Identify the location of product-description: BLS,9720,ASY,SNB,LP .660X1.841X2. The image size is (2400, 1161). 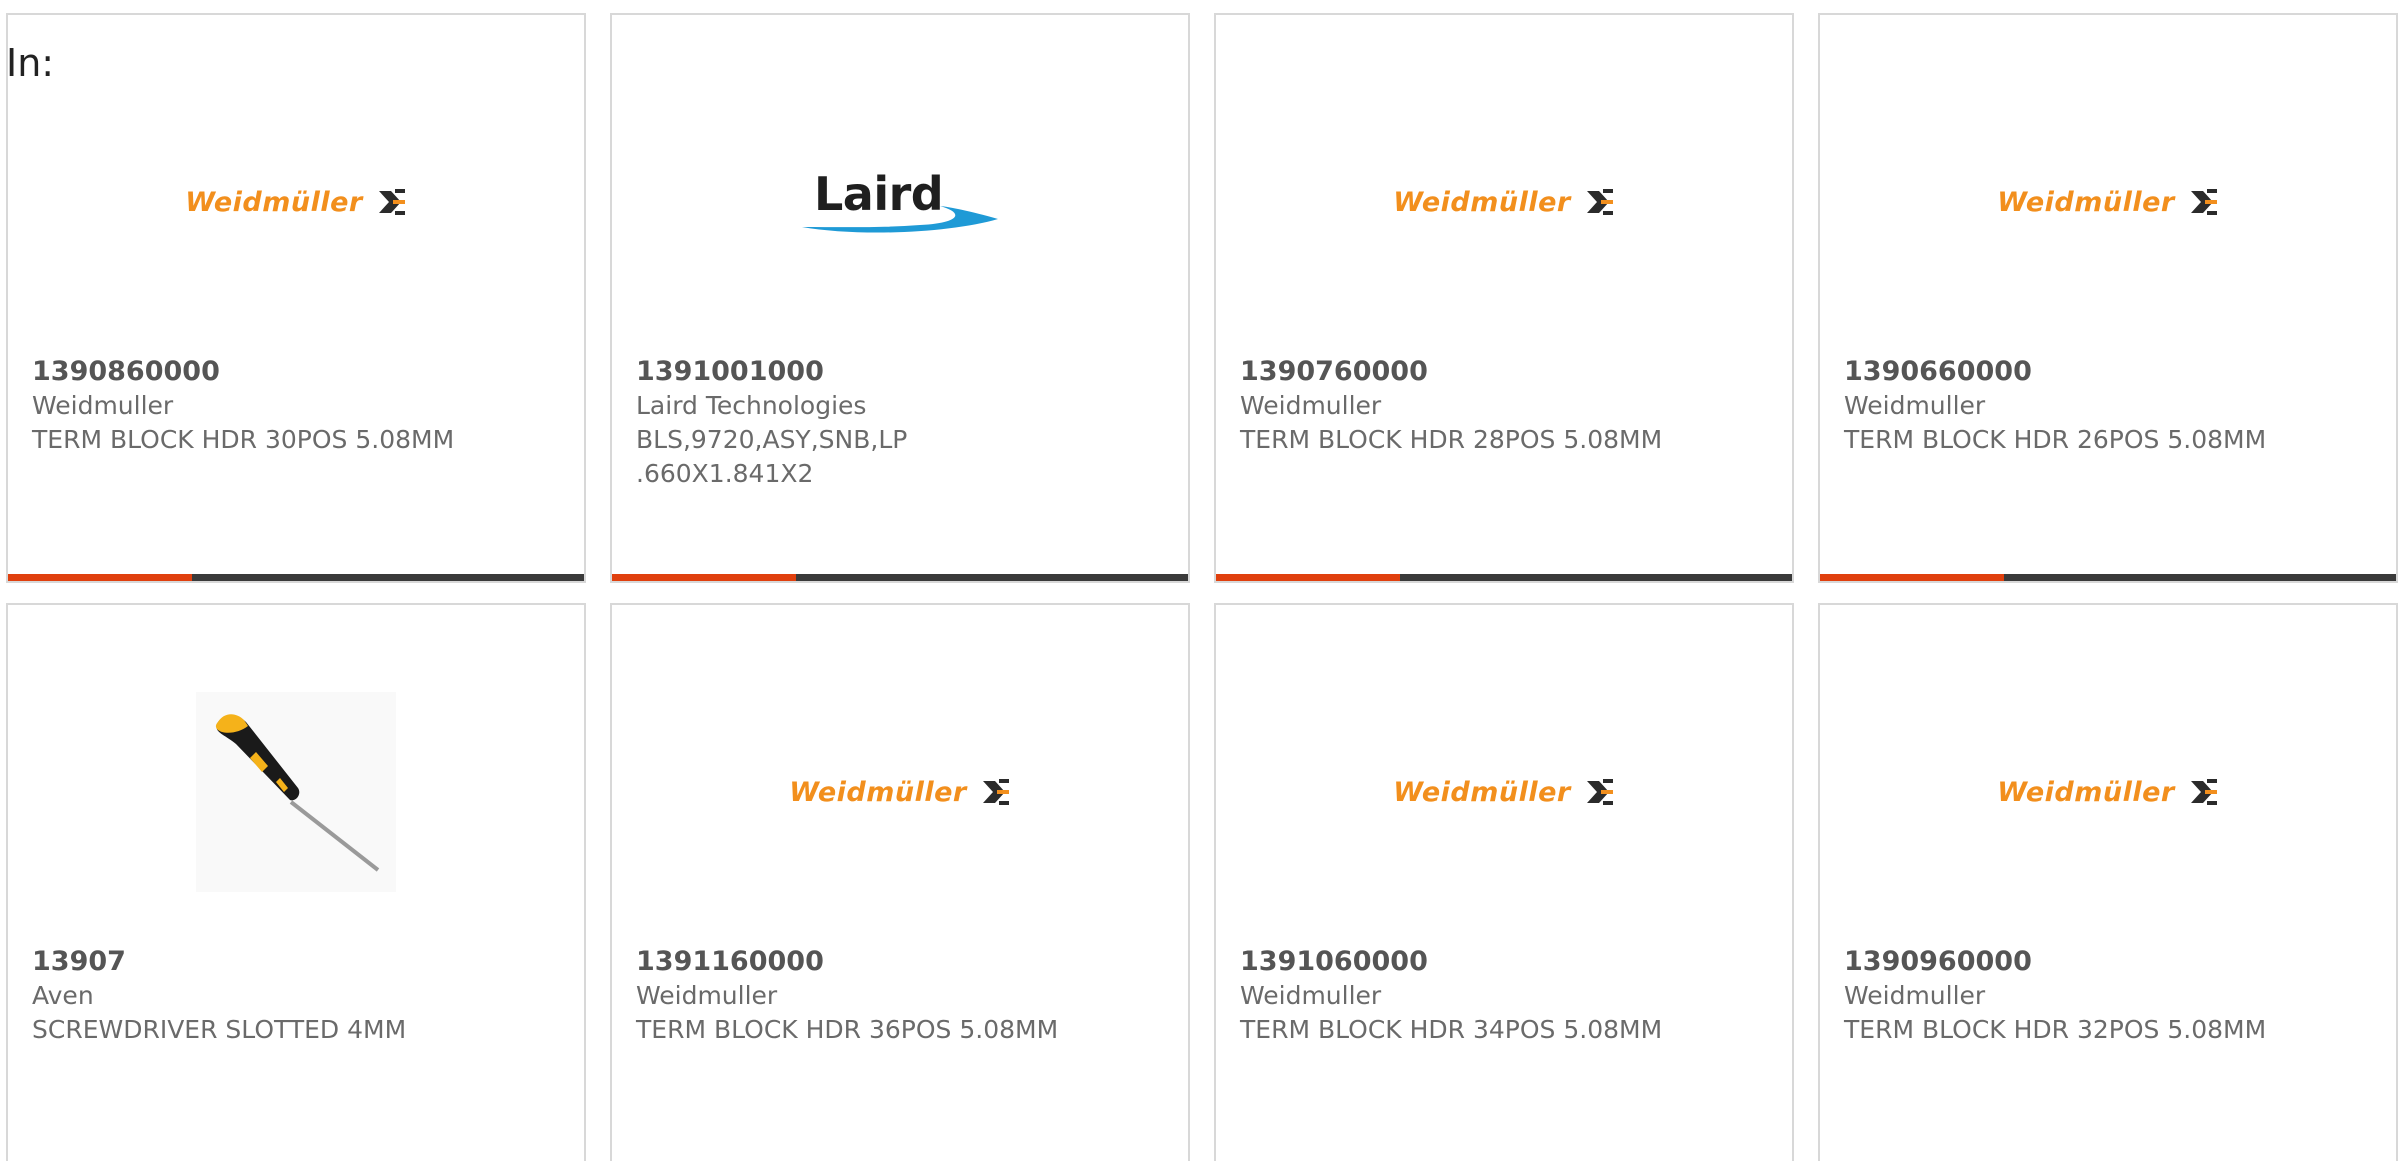
(772, 456).